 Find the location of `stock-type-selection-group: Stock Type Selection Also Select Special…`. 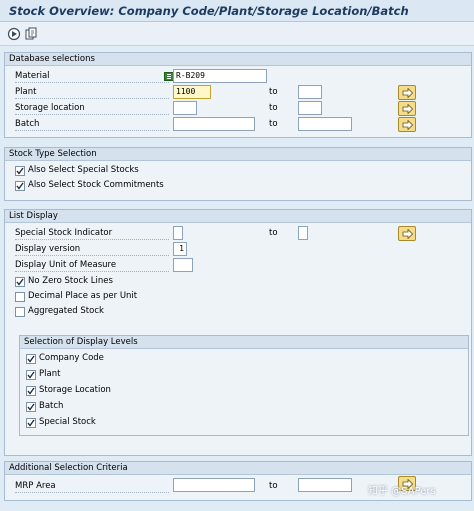

stock-type-selection-group: Stock Type Selection Also Select Special… is located at coordinates (238, 174).